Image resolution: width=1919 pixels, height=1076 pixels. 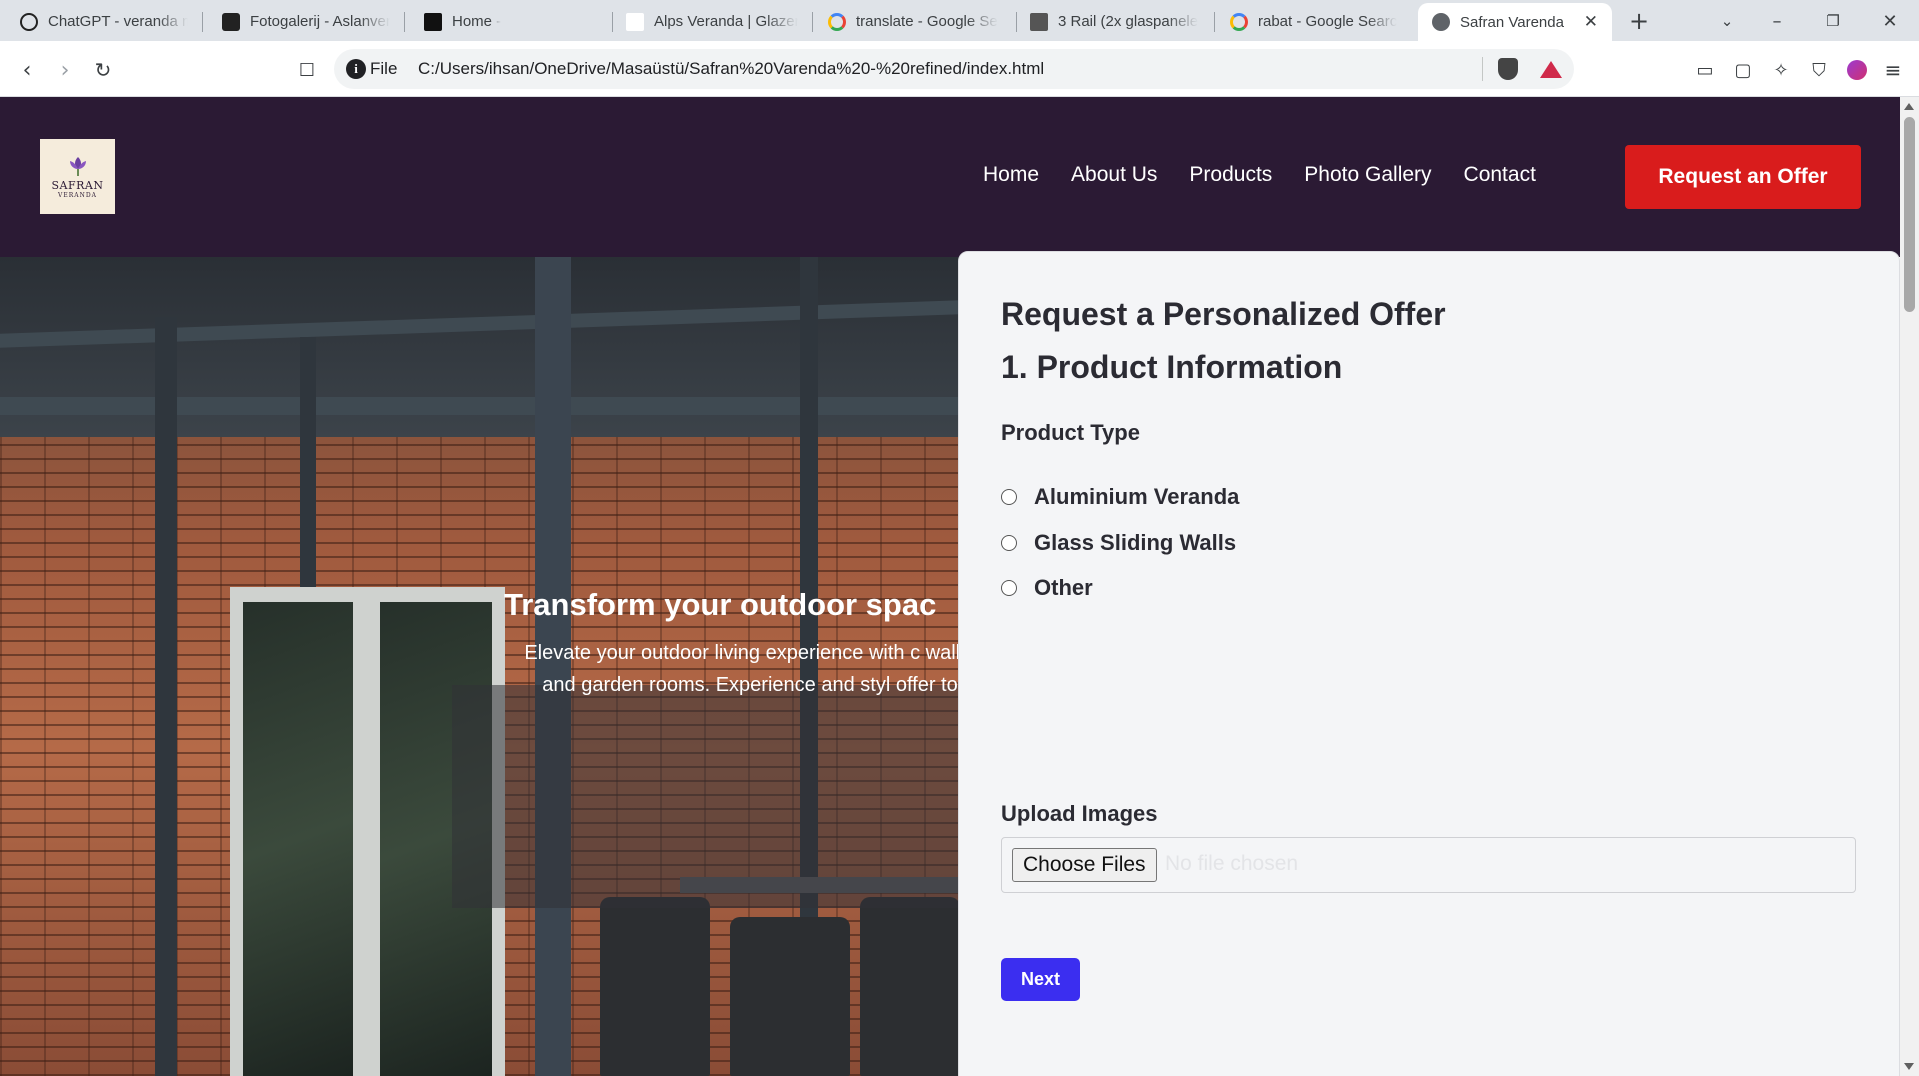 I want to click on scroll-down-arrow-icon, so click(x=1909, y=1066).